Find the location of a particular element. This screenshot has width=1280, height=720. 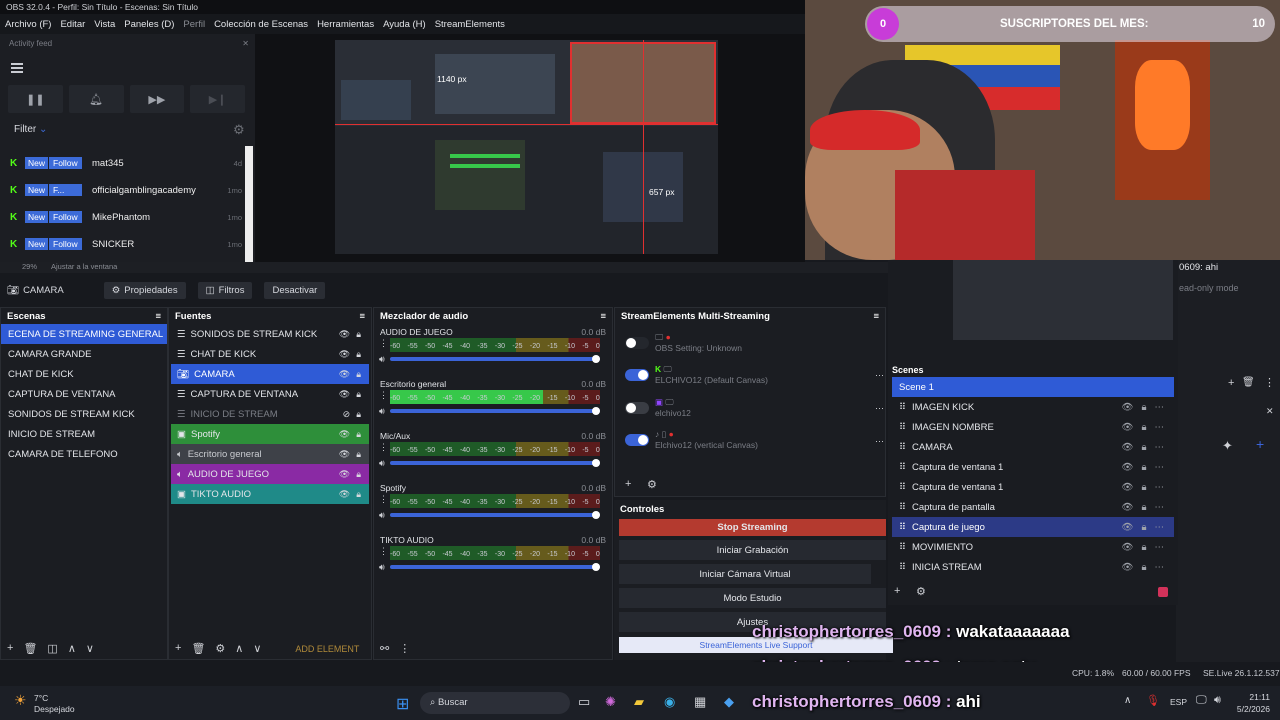

menu-paneles: Paneles (D) is located at coordinates (149, 24).